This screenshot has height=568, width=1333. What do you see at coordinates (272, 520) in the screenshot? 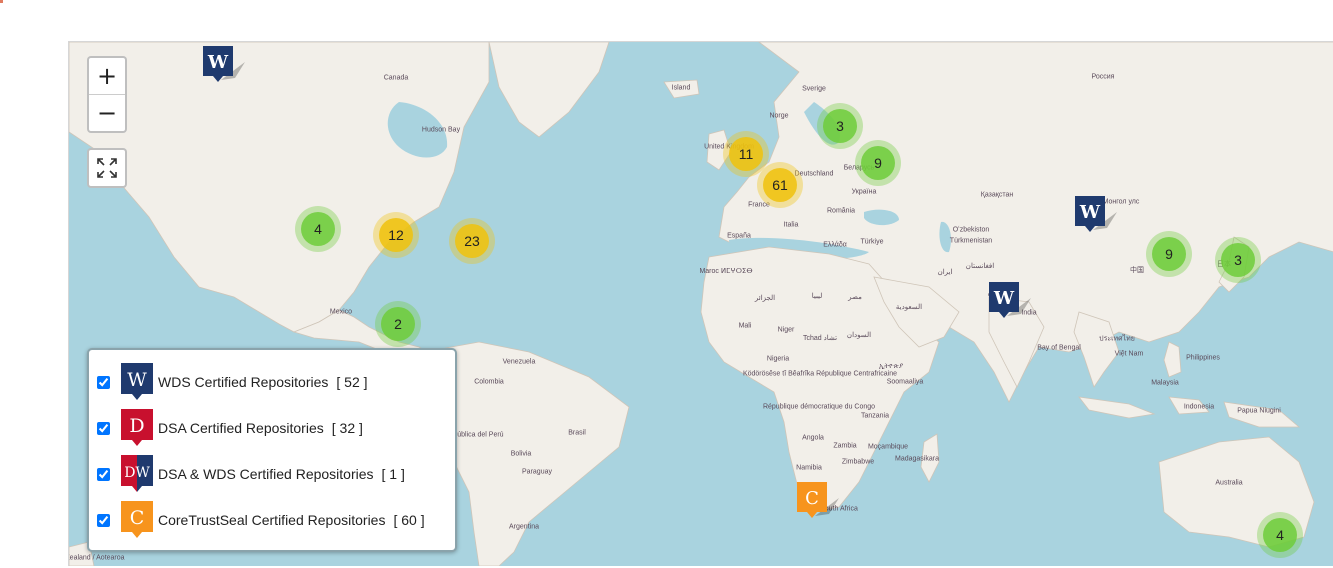
I see `legend-label: CoreTrustSeal Certified Repositories` at bounding box center [272, 520].